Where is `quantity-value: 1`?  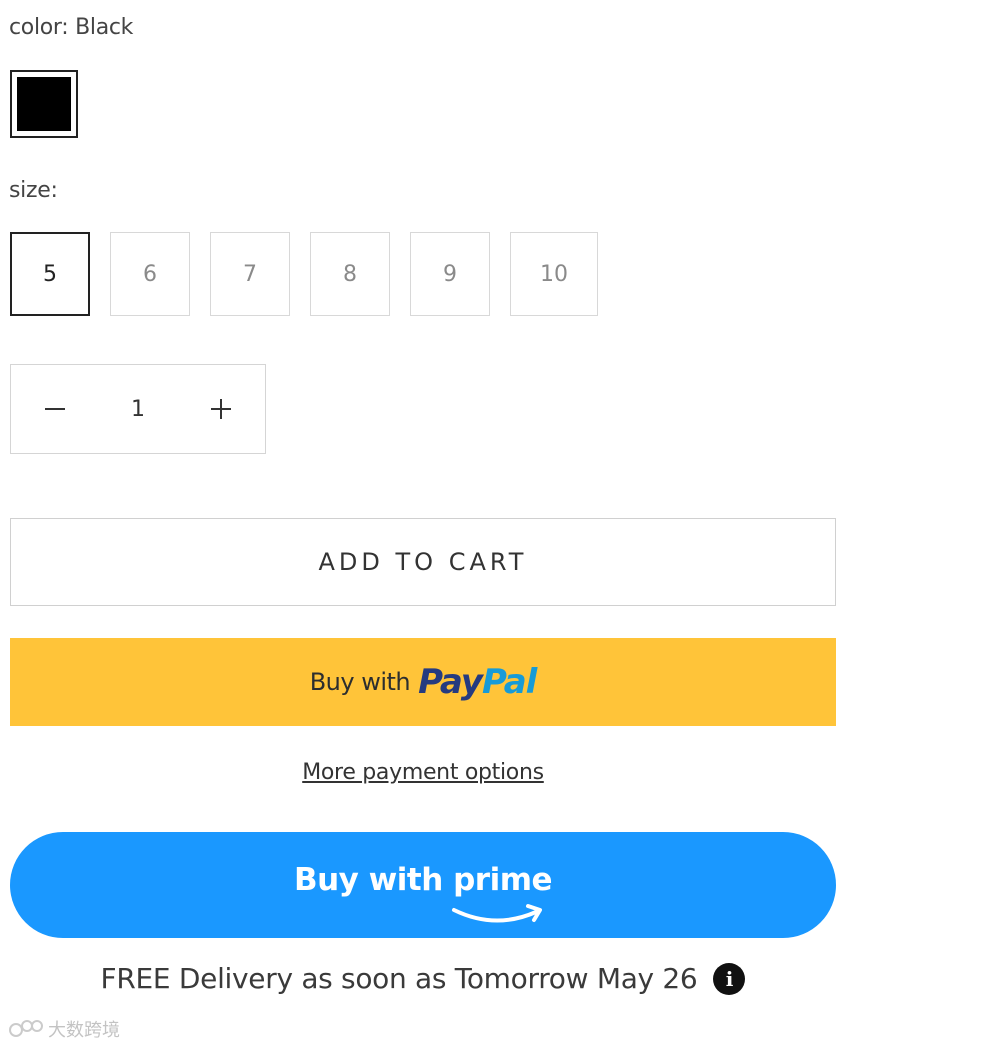
quantity-value: 1 is located at coordinates (138, 409).